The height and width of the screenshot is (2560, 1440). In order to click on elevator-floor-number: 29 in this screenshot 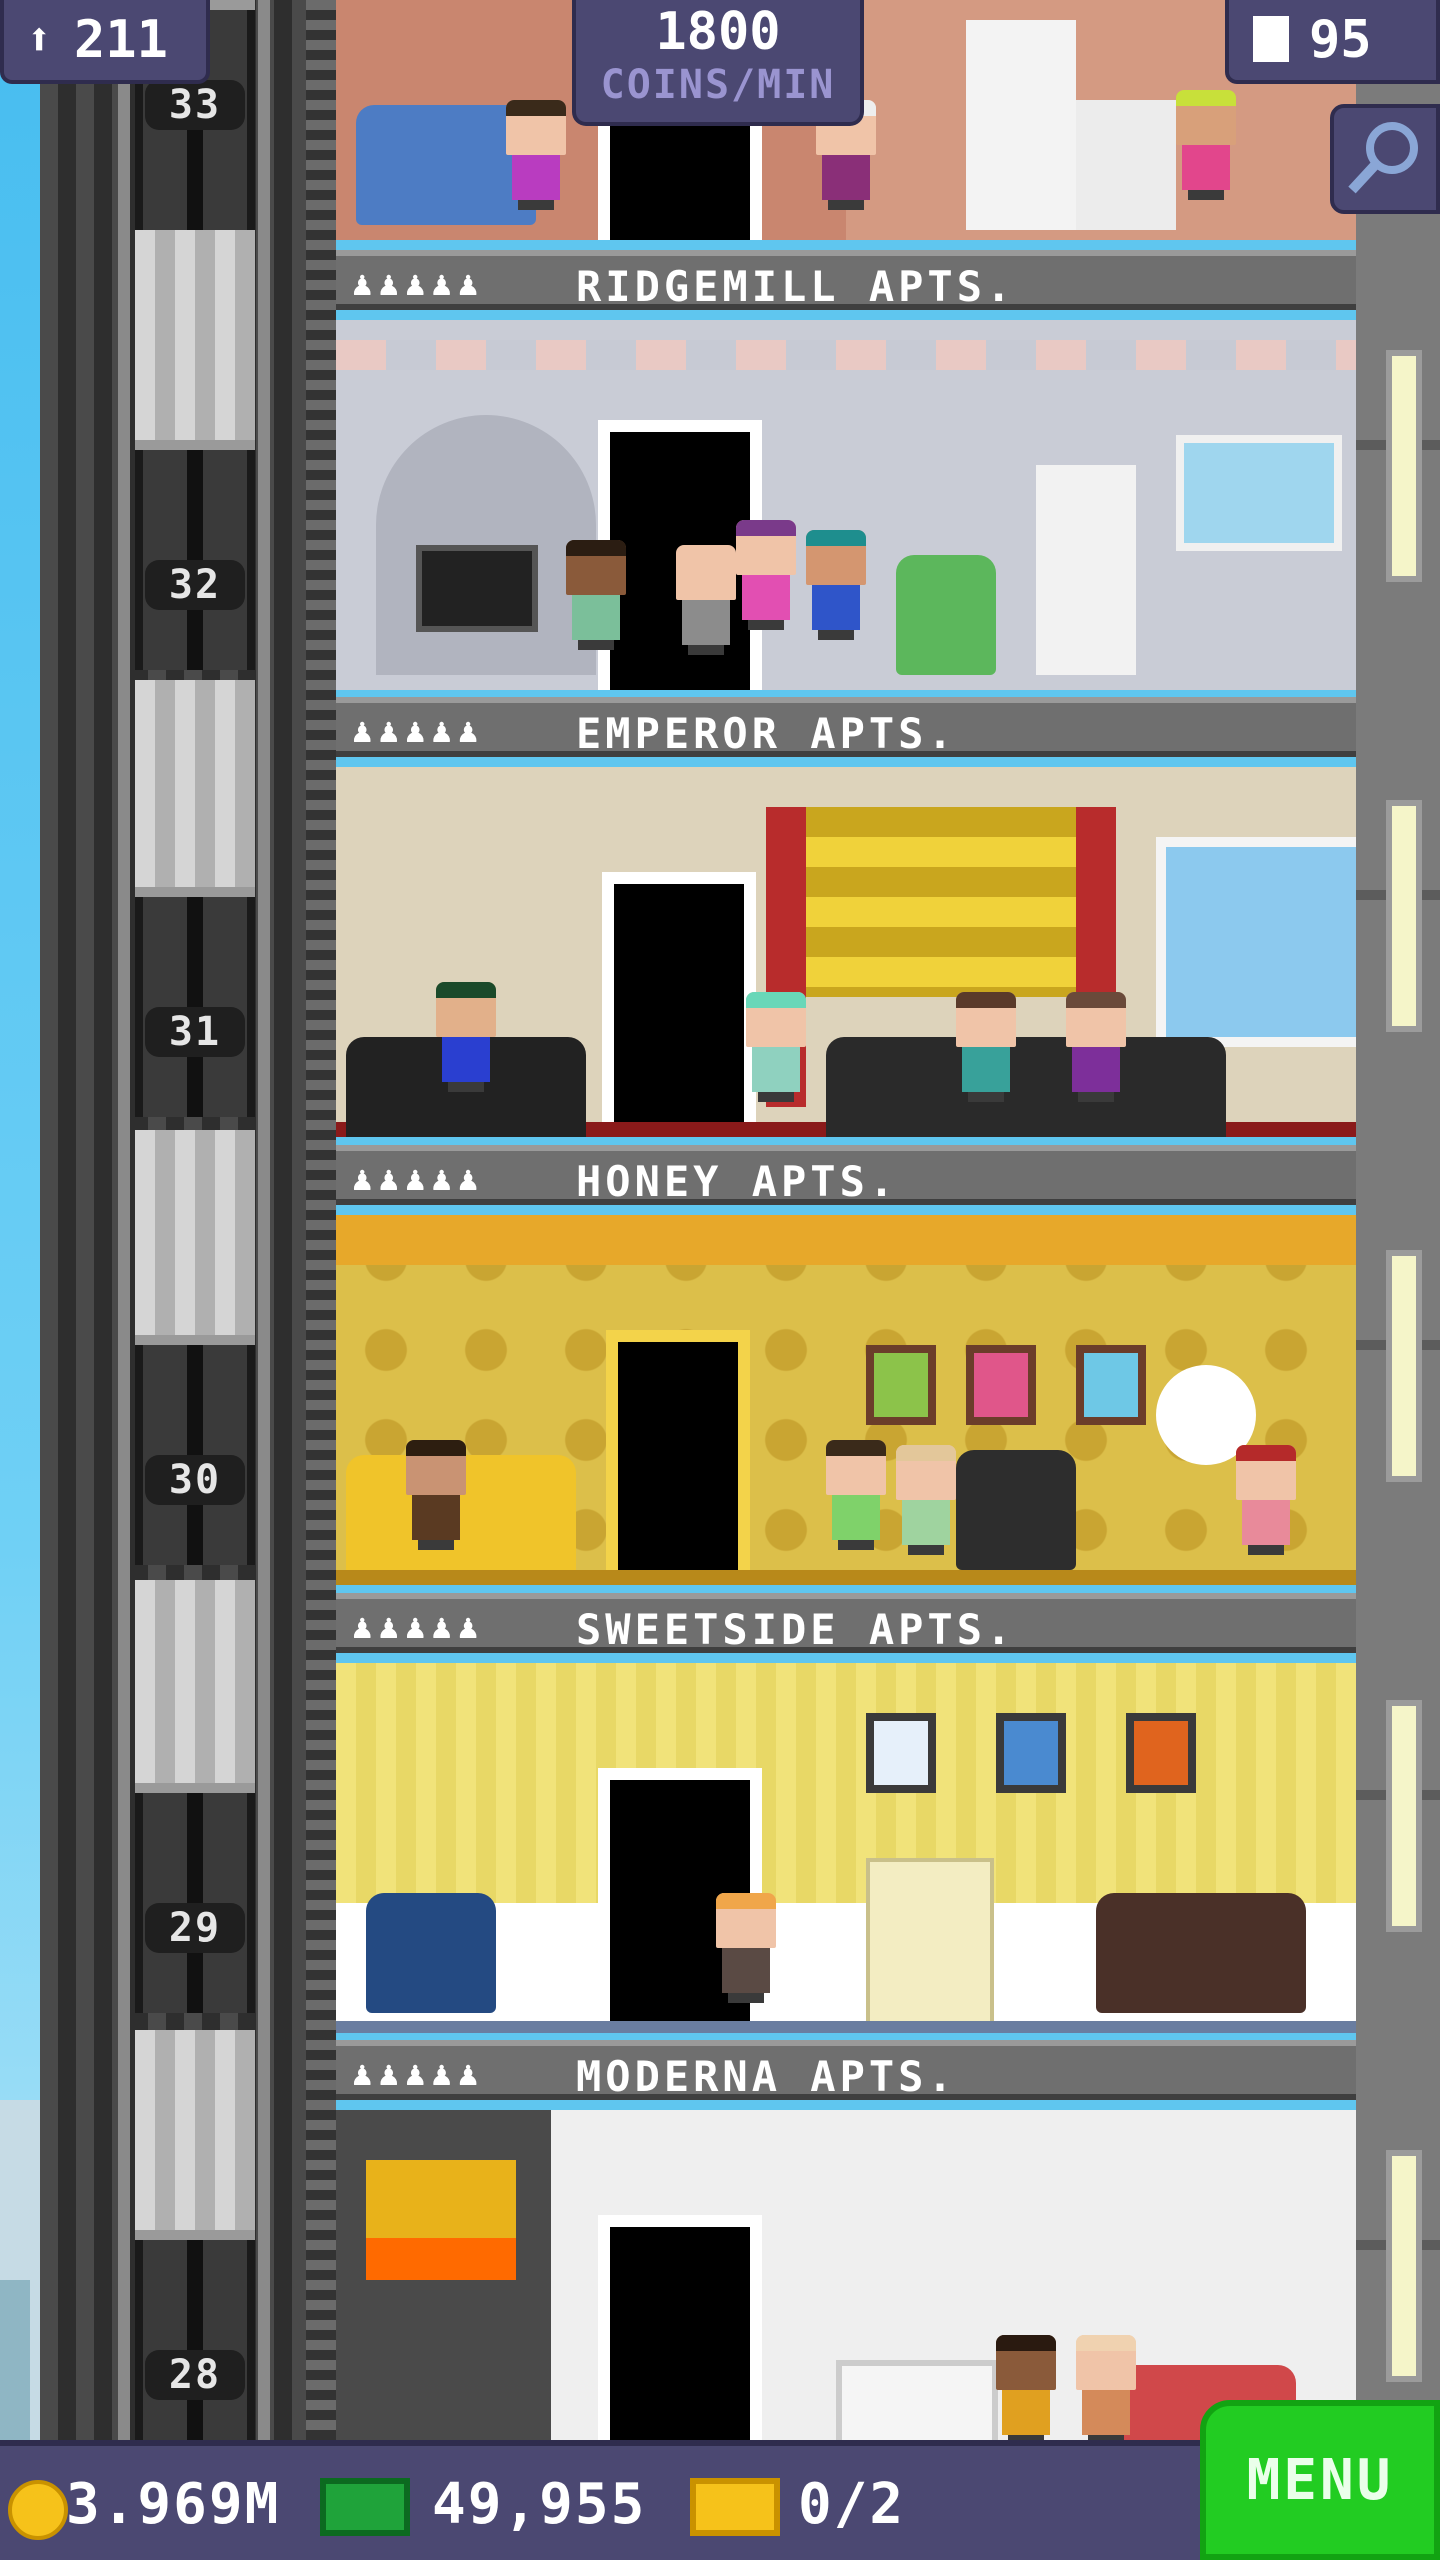, I will do `click(195, 1928)`.